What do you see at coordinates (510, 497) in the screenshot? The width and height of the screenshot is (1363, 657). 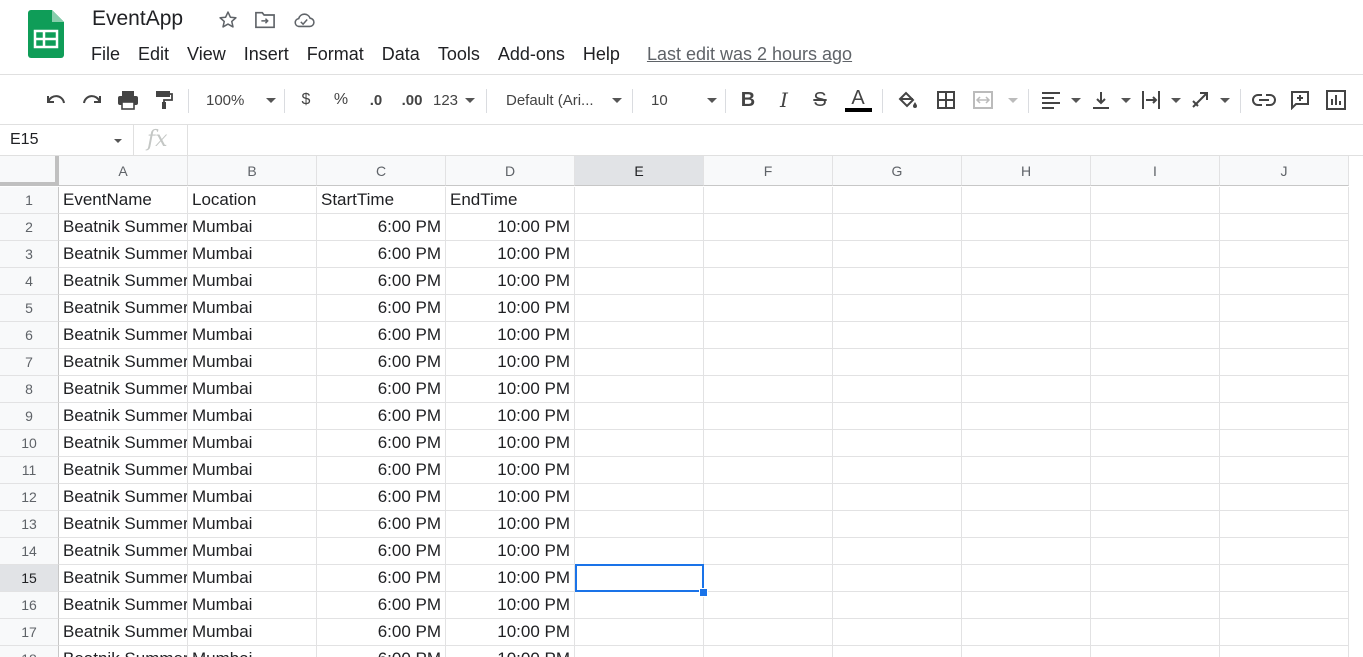 I see `cell-d12: 10:00 PM` at bounding box center [510, 497].